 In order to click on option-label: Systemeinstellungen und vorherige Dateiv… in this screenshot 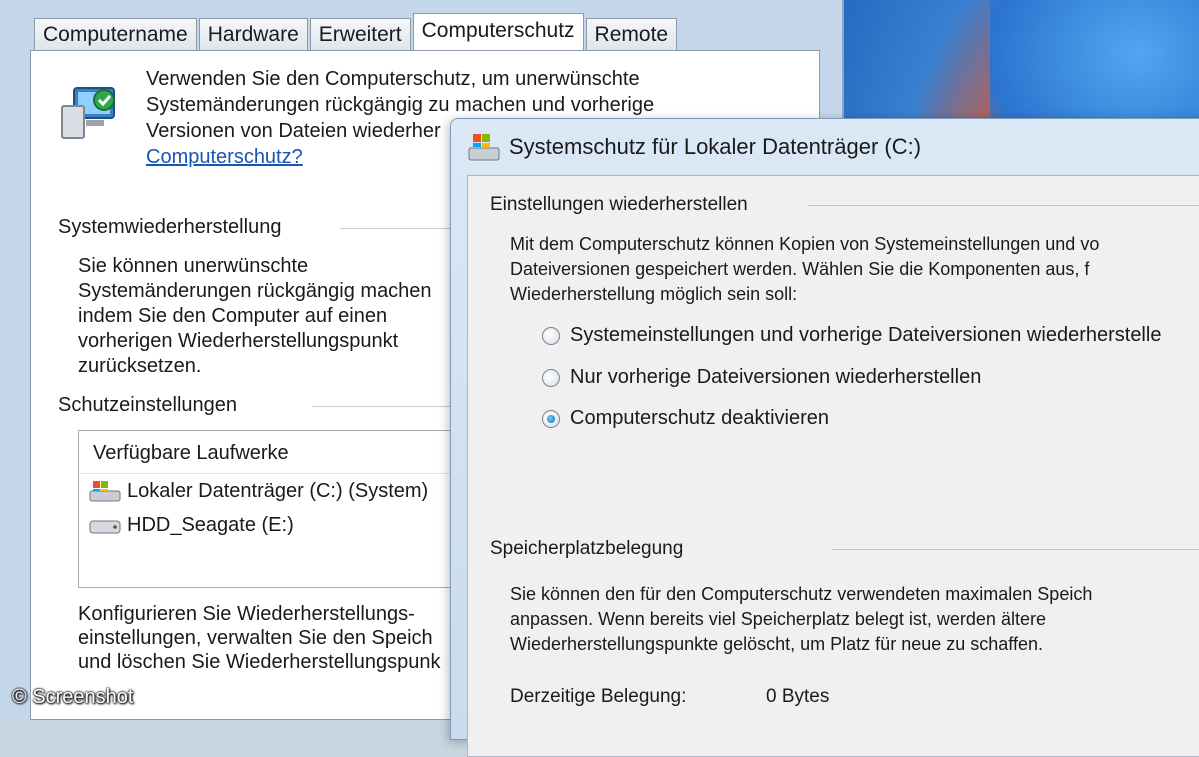, I will do `click(866, 335)`.